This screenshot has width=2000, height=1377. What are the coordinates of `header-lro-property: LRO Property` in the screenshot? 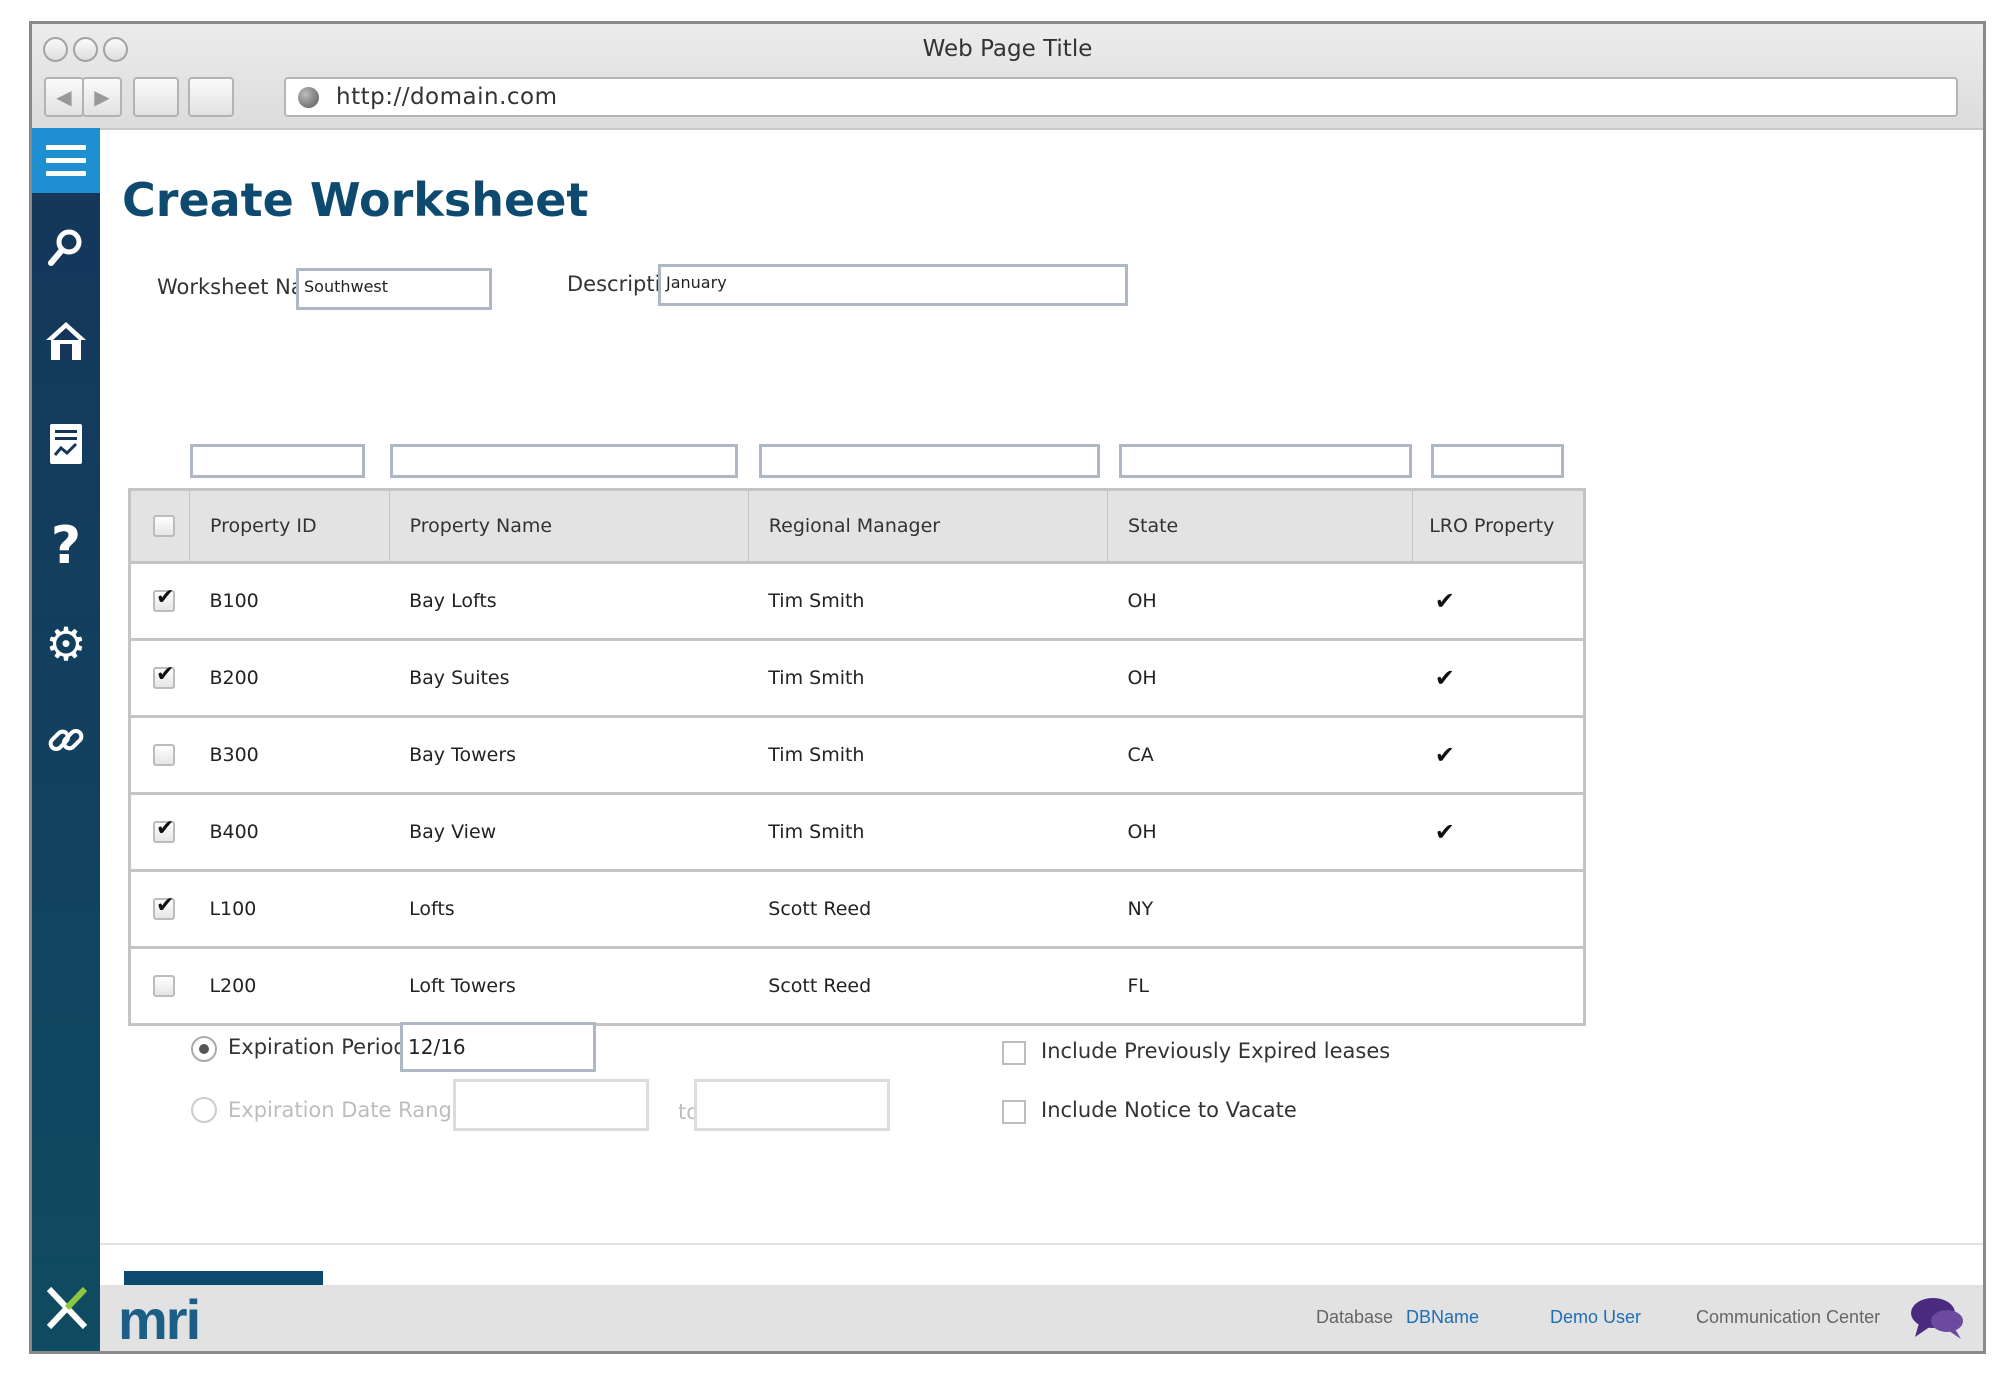 It's located at (1498, 526).